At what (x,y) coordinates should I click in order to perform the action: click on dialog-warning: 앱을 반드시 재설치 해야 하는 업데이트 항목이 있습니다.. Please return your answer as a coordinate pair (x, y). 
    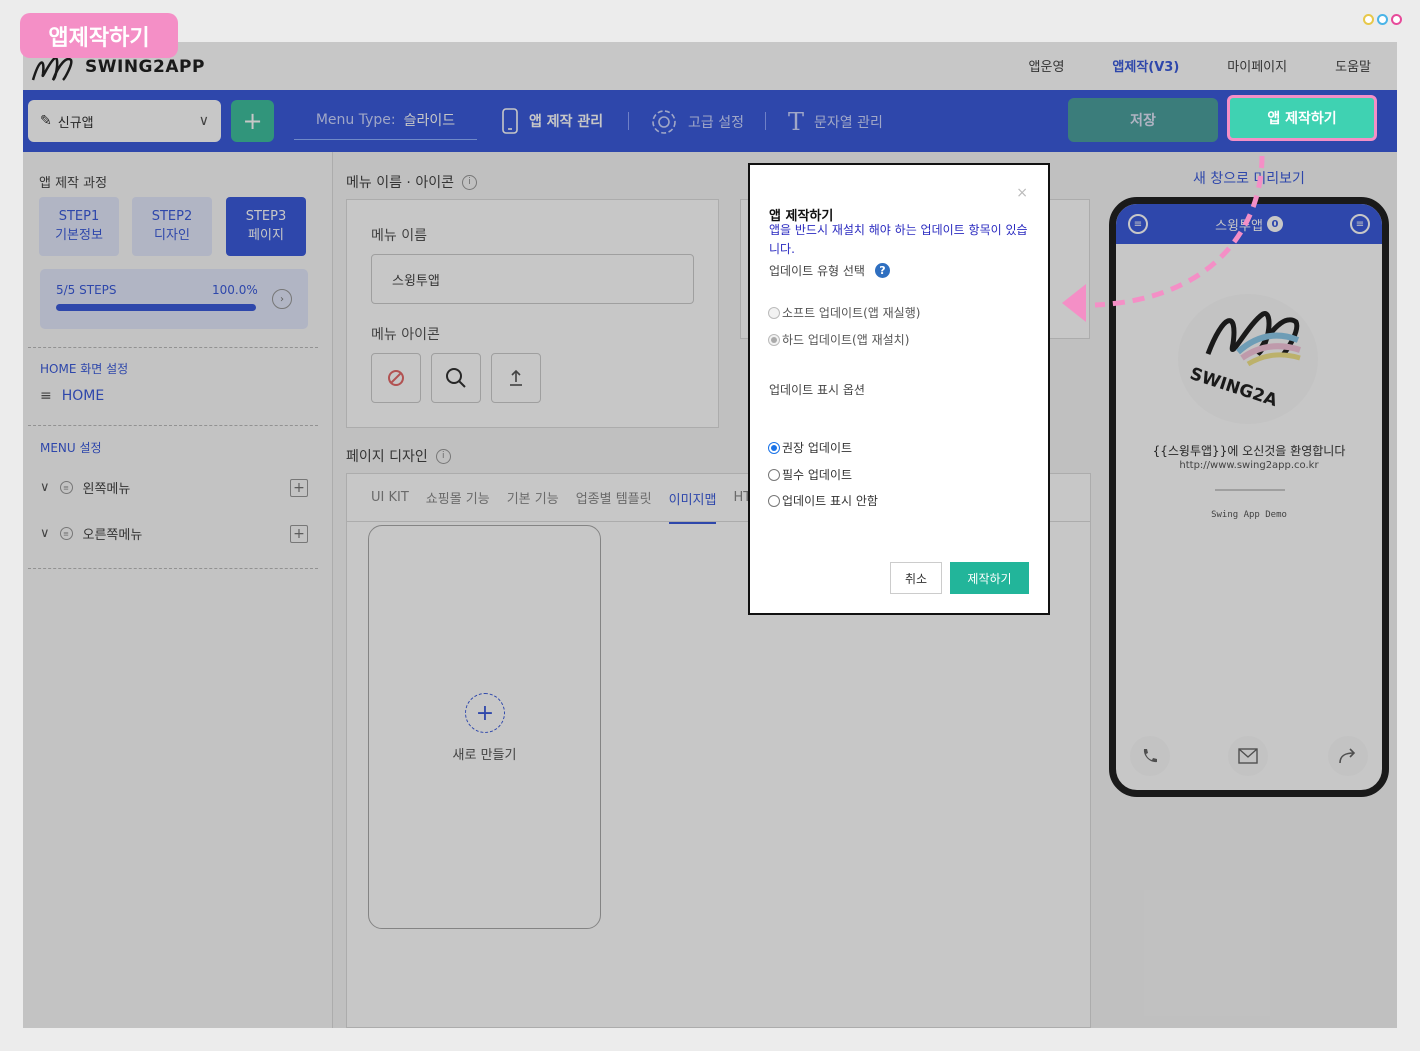
    Looking at the image, I should click on (898, 239).